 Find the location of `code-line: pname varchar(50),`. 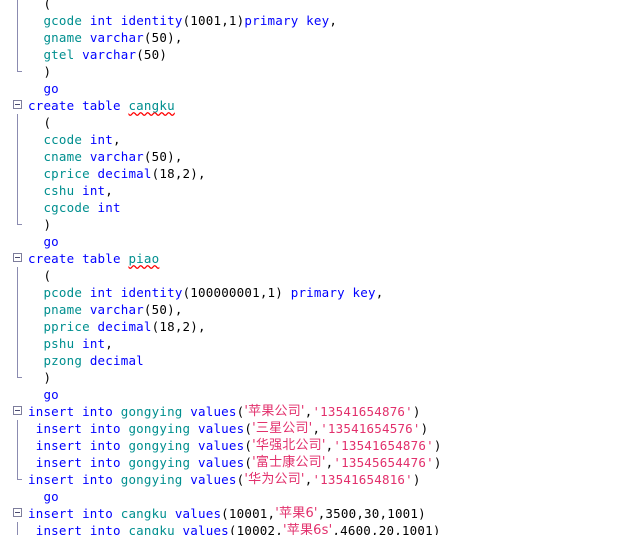

code-line: pname varchar(50), is located at coordinates (319, 309).